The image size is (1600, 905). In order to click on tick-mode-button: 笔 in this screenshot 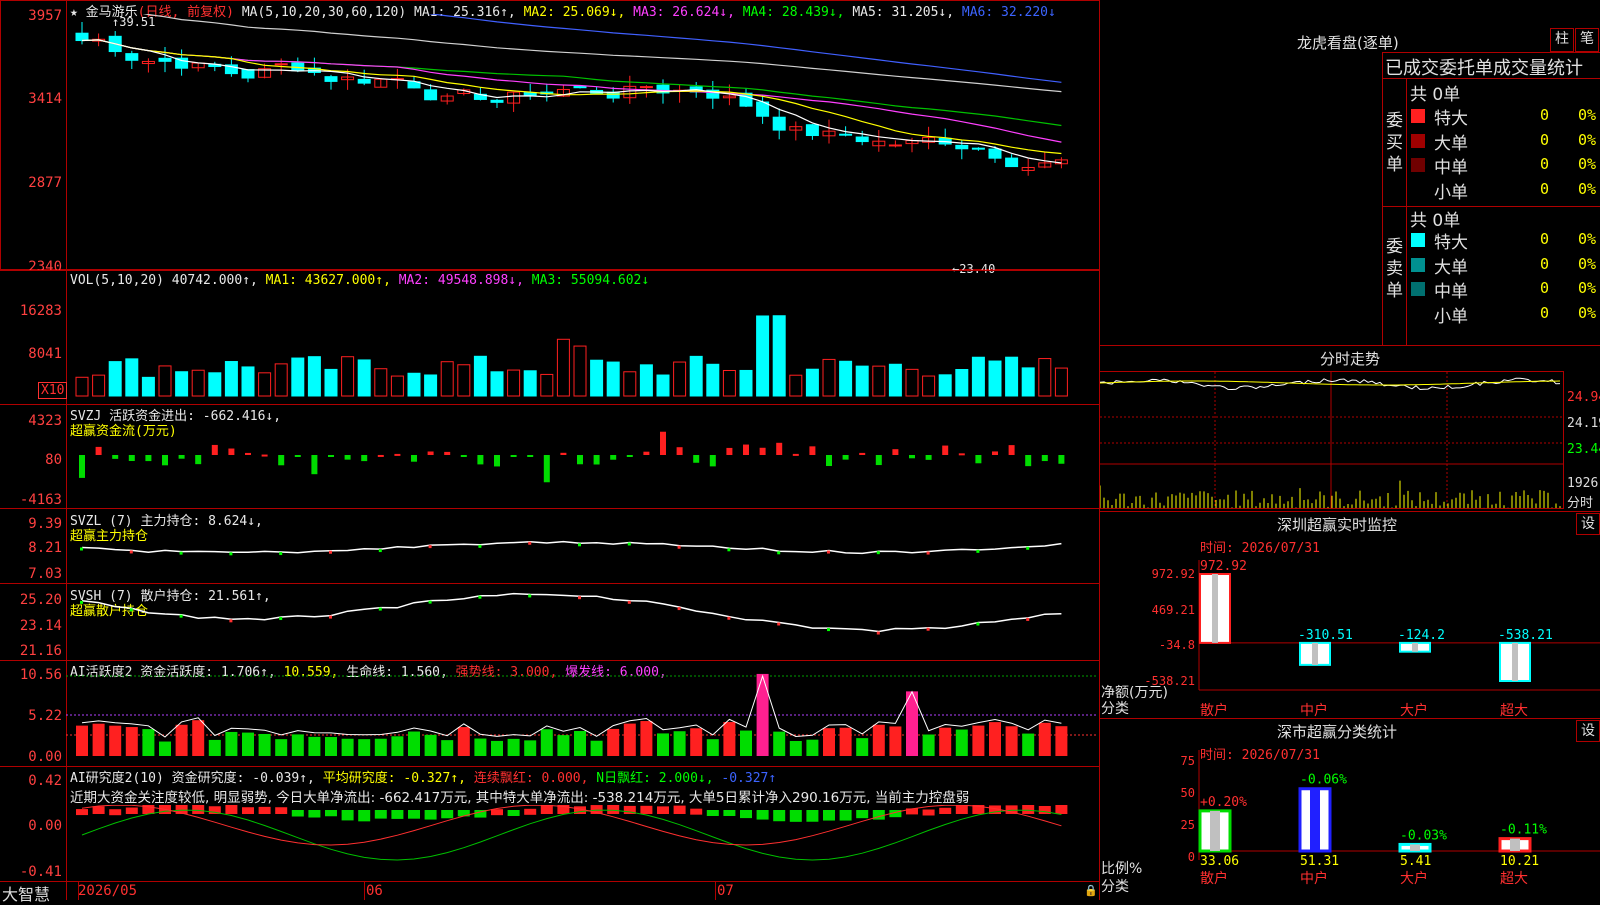, I will do `click(1587, 40)`.